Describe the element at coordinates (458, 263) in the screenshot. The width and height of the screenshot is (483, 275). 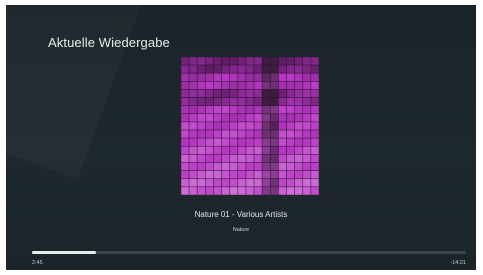
I see `remaining-time: -14:21` at that location.